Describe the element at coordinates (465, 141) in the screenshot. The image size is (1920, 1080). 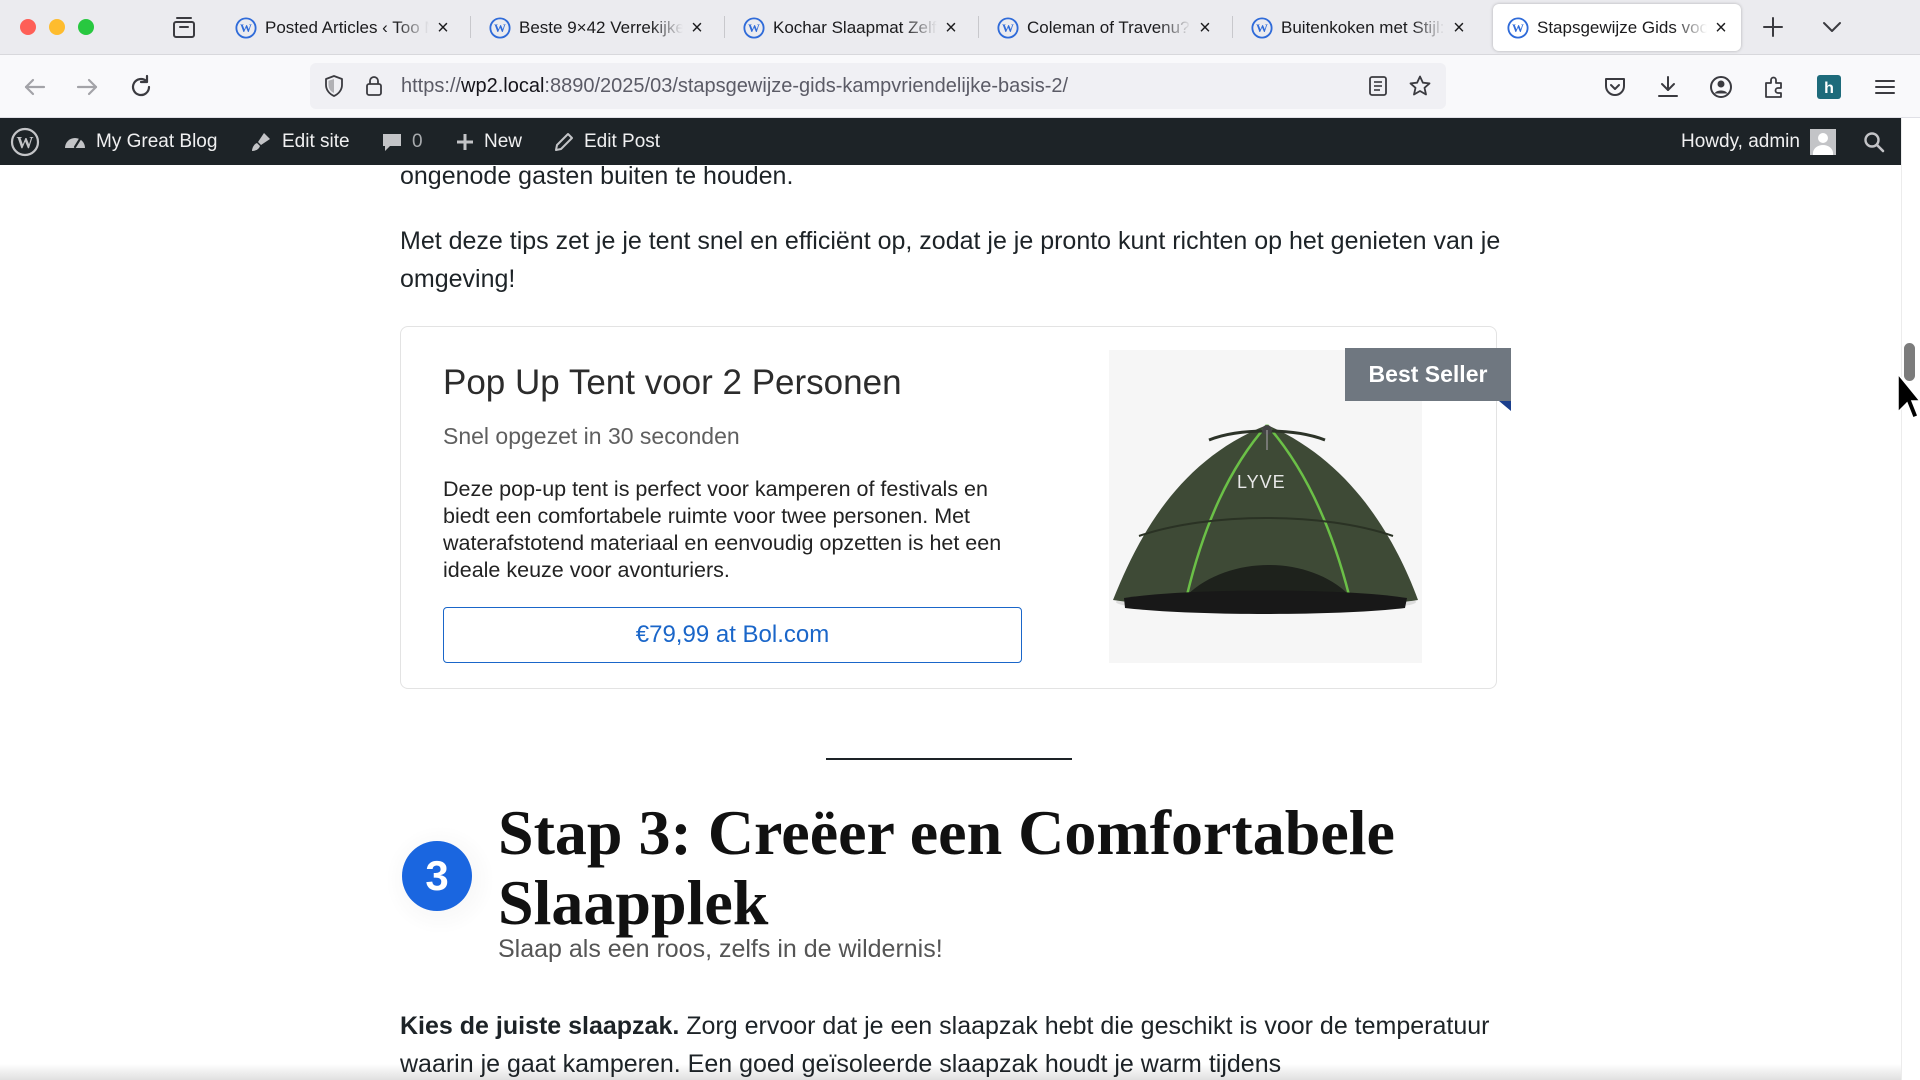
I see `plus-icon` at that location.